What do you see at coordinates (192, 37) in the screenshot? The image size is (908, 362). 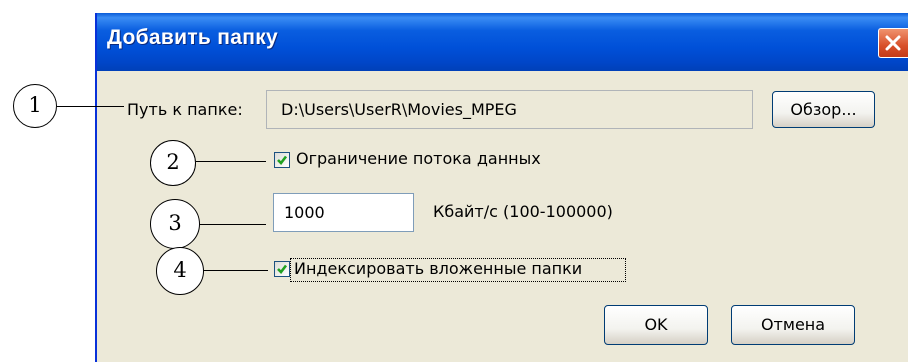 I see `dialog-title: Добавить папку` at bounding box center [192, 37].